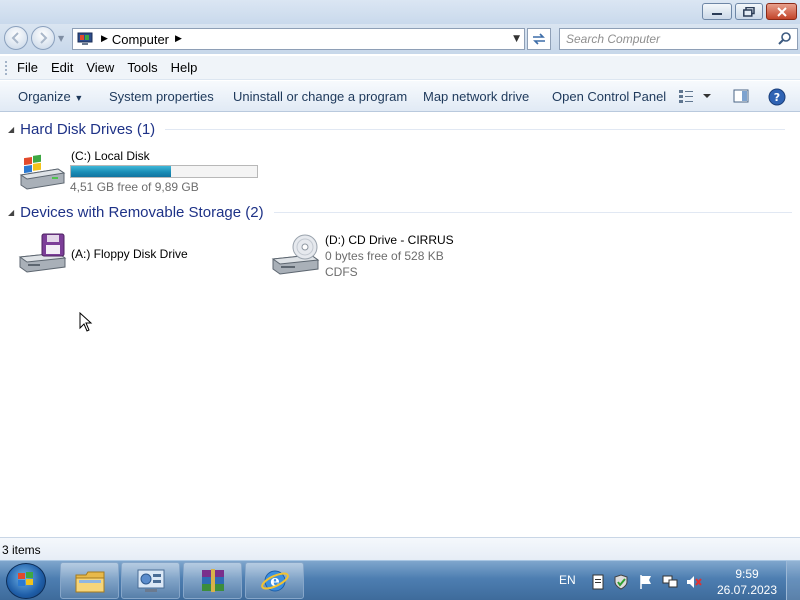 This screenshot has height=600, width=800. Describe the element at coordinates (134, 187) in the screenshot. I see `drive-free-space: 4,51 GB free of 9,89 GB` at that location.